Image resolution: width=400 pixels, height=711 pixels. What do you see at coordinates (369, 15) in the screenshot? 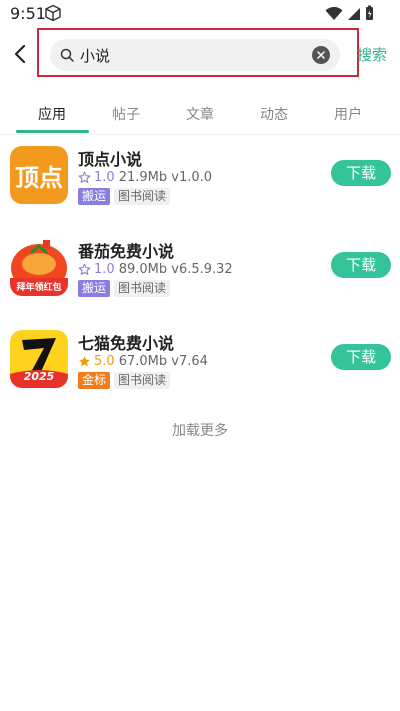
I see `battery-icon` at bounding box center [369, 15].